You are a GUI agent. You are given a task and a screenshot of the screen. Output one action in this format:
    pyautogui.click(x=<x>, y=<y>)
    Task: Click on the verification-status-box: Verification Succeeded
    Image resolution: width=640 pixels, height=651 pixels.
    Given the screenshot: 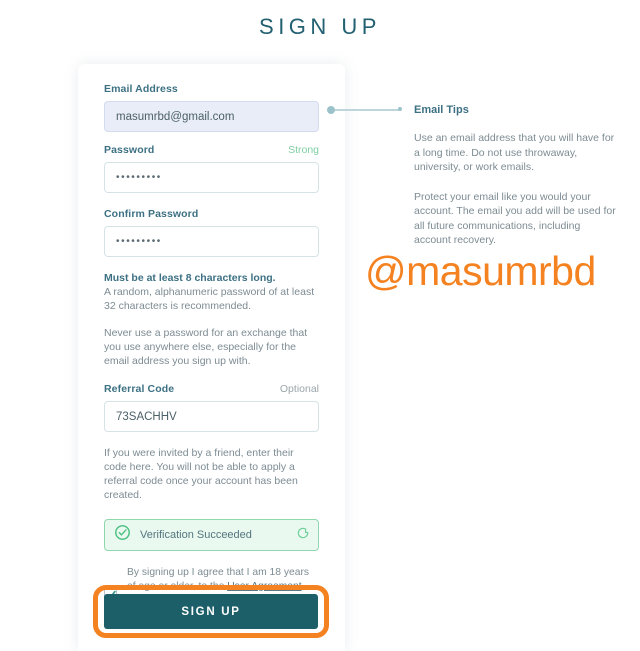 What is the action you would take?
    pyautogui.click(x=211, y=535)
    